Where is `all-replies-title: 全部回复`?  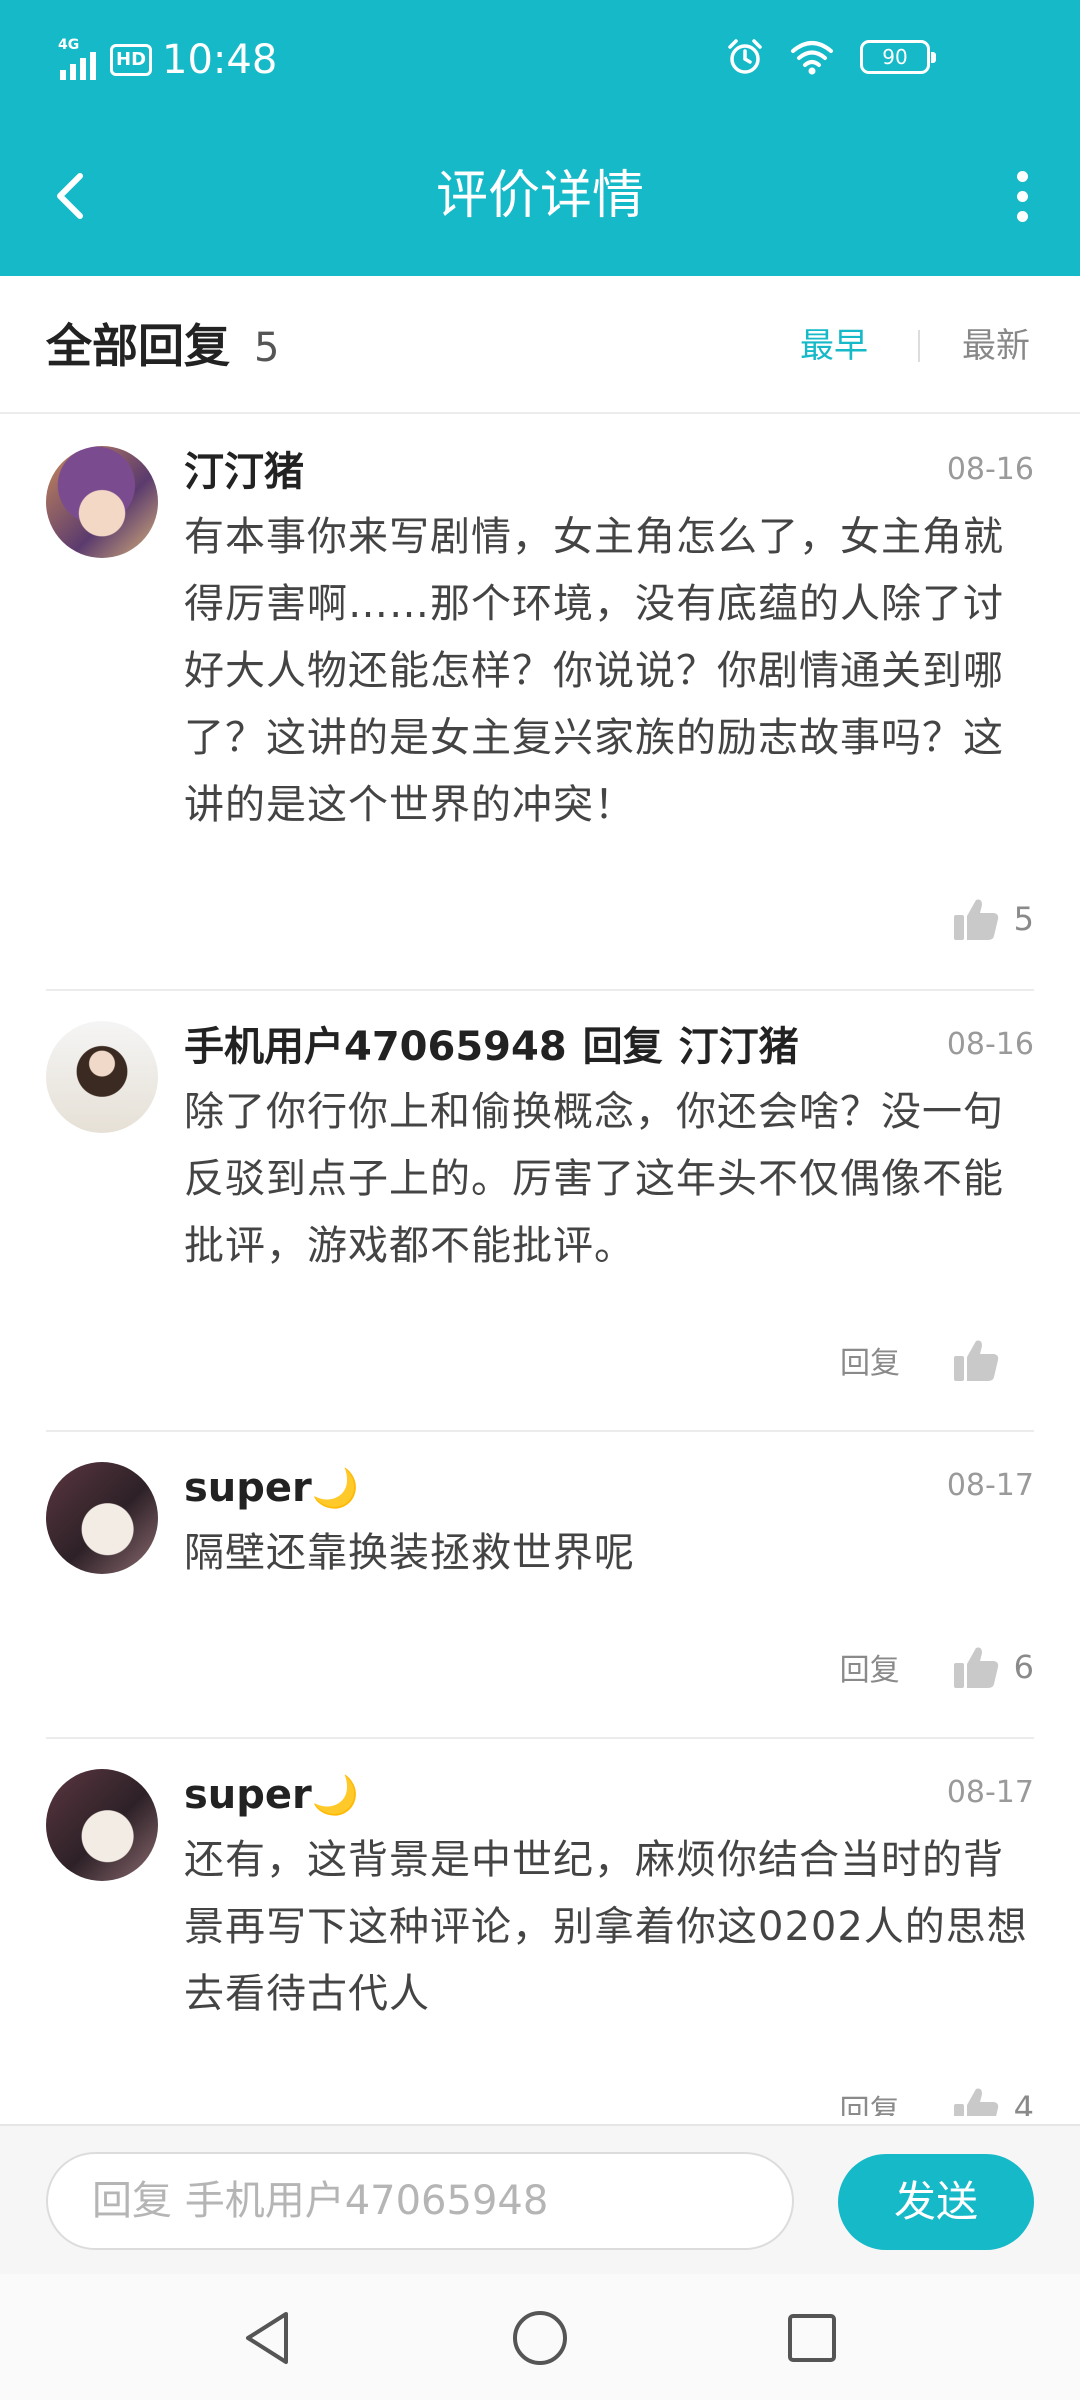
all-replies-title: 全部回复 is located at coordinates (138, 346).